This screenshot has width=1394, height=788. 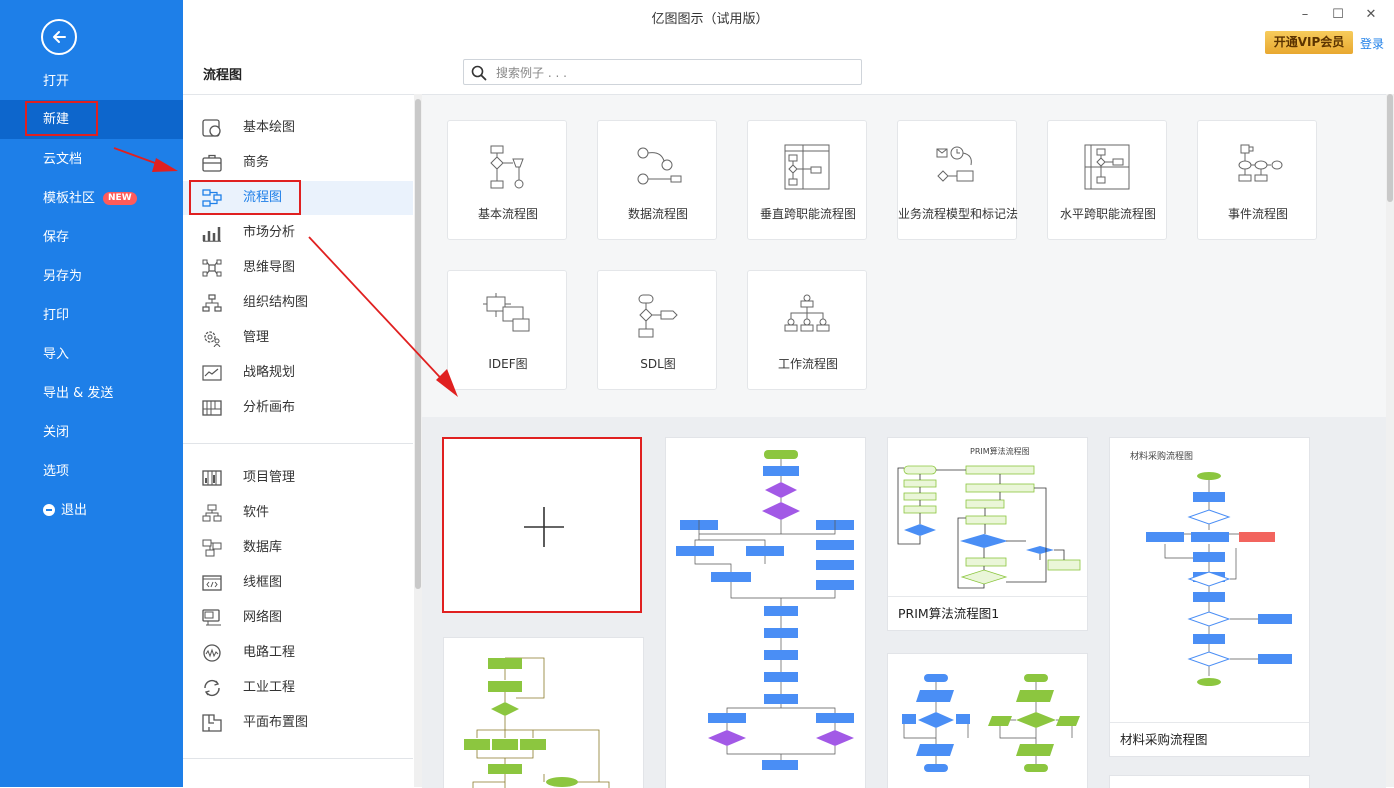 What do you see at coordinates (63, 276) in the screenshot?
I see `menu-label: 另存为` at bounding box center [63, 276].